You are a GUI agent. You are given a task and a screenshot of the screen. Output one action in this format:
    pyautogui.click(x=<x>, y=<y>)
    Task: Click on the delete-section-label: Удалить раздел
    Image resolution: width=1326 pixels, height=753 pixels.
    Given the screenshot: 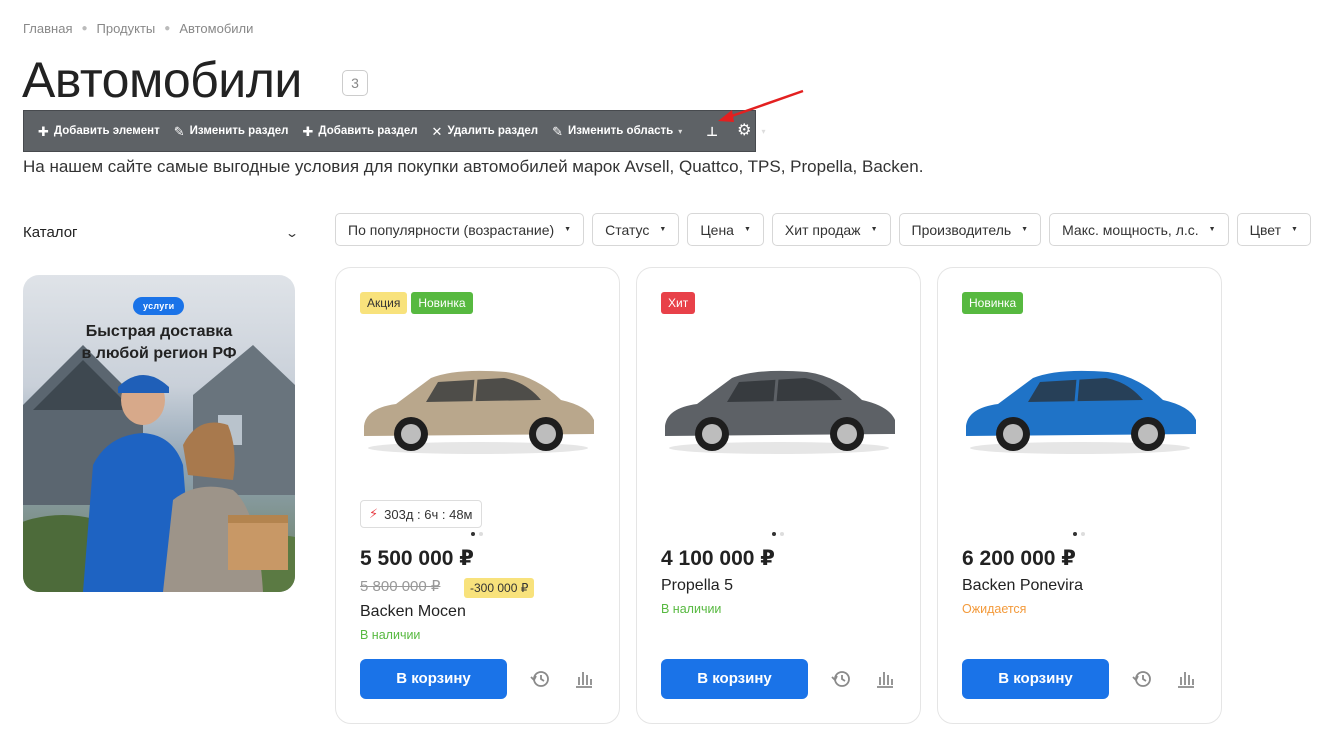 What is the action you would take?
    pyautogui.click(x=493, y=131)
    